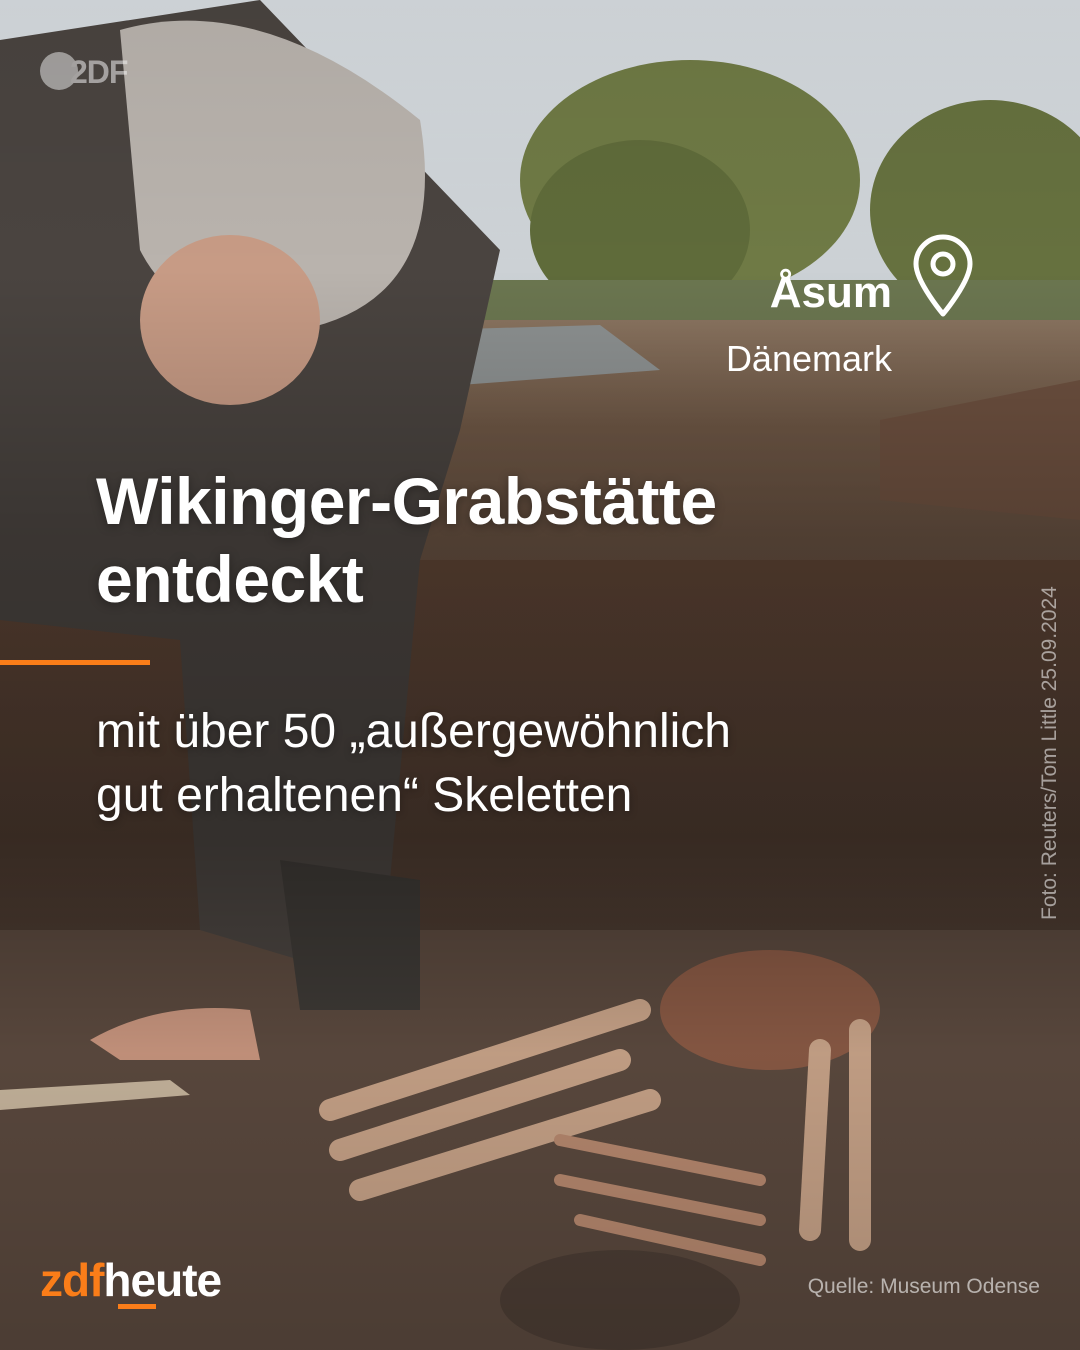 Image resolution: width=1080 pixels, height=1350 pixels. I want to click on location-name: Åsum, so click(830, 292).